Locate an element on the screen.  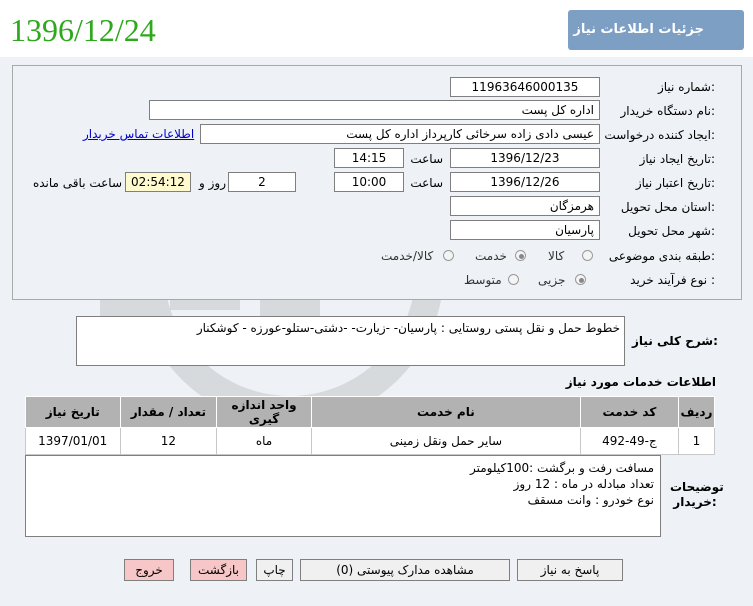
buyer-org-value: اداره کل پست is located at coordinates (374, 110).